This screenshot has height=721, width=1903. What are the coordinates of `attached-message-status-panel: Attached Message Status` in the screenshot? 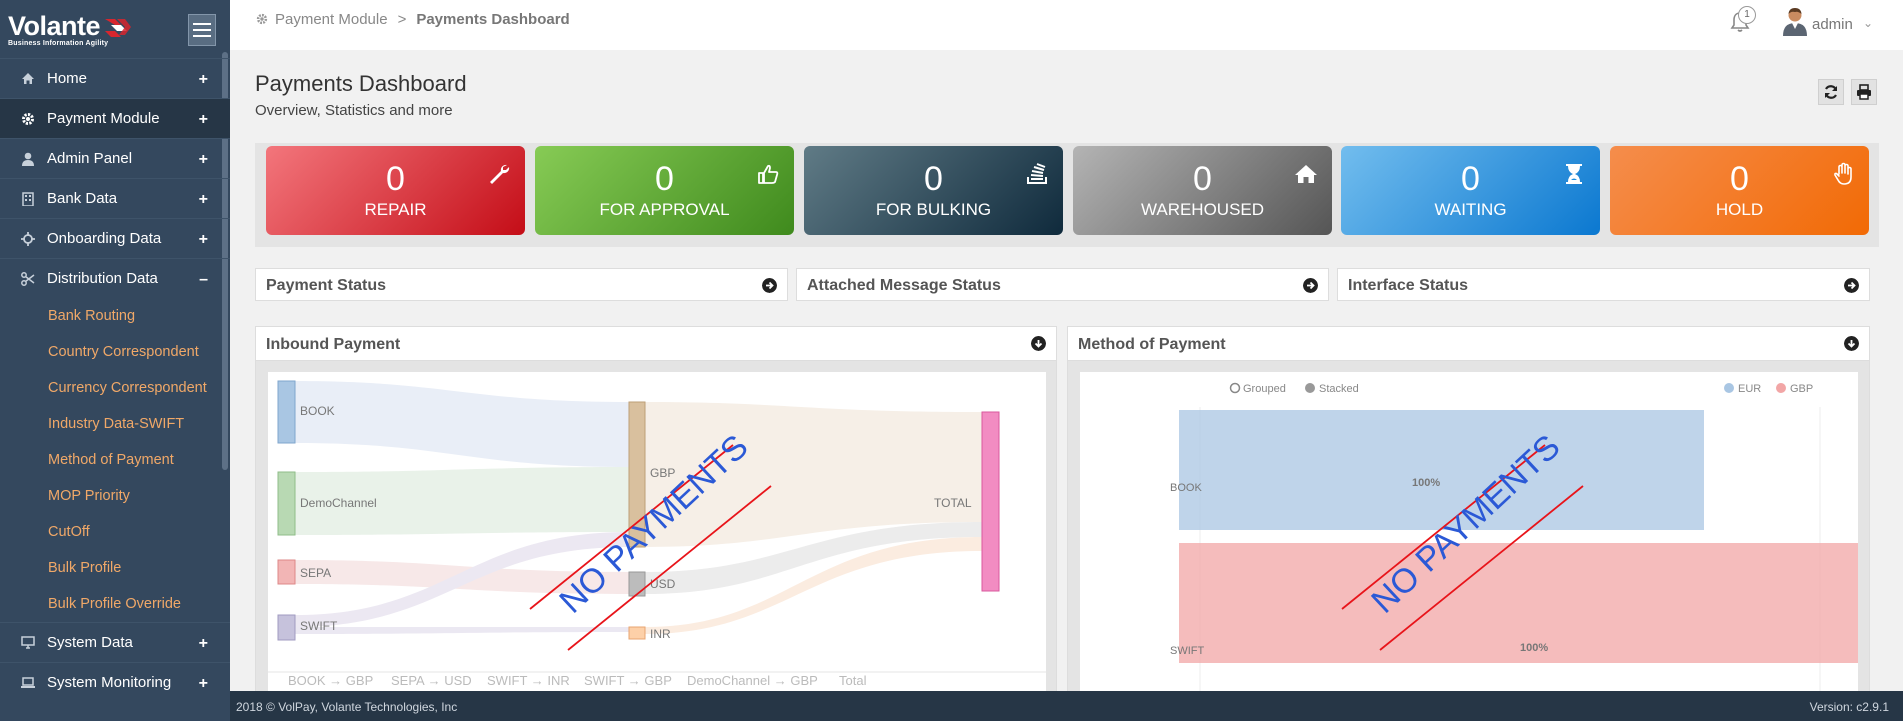 It's located at (1062, 284).